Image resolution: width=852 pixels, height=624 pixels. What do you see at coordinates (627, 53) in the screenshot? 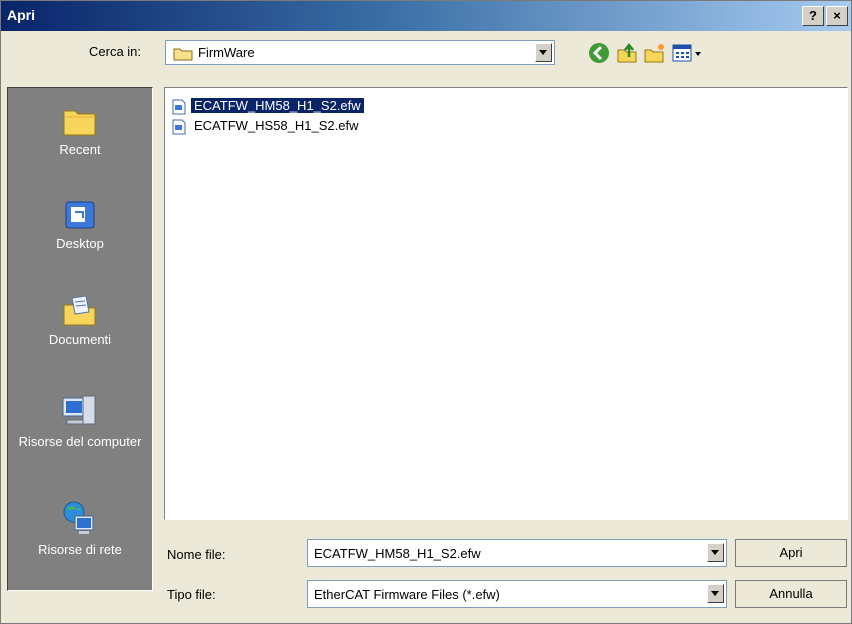
I see `up-folder-icon` at bounding box center [627, 53].